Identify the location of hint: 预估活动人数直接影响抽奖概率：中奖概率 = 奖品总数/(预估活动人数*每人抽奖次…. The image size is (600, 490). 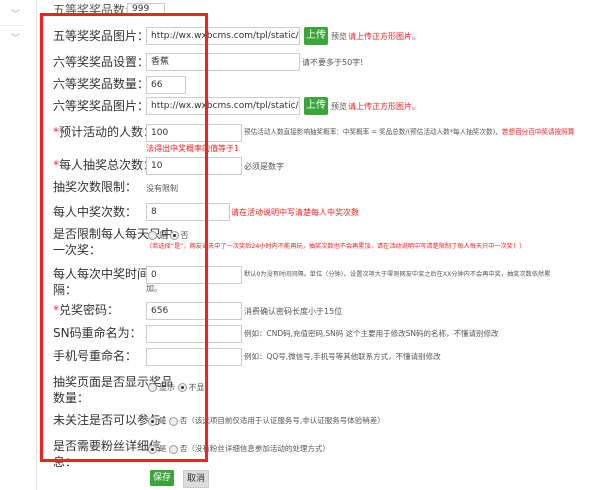
(409, 132).